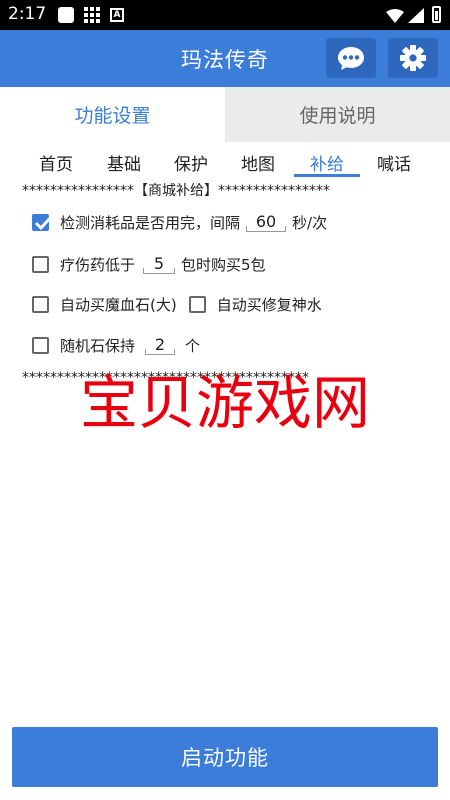 This screenshot has height=800, width=450. I want to click on grid-icon, so click(92, 15).